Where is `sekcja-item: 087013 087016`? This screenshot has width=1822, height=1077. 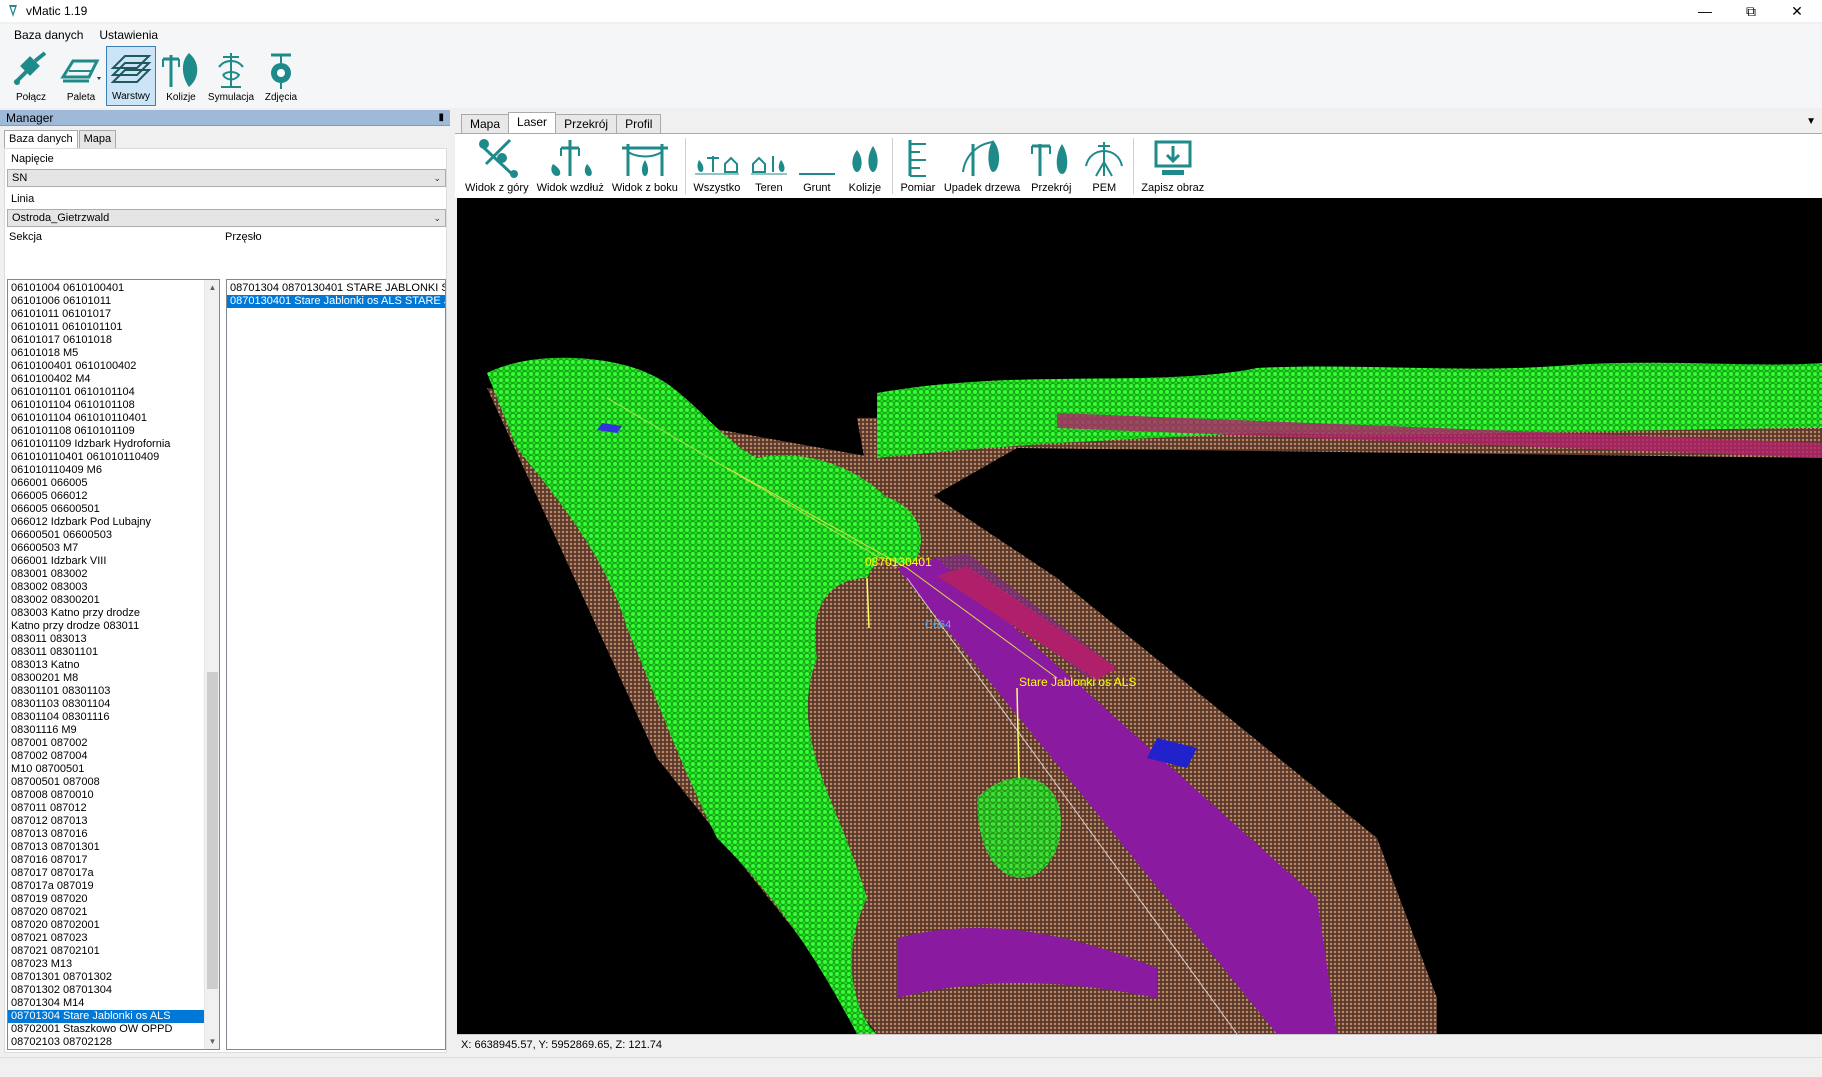
sekcja-item: 087013 087016 is located at coordinates (113, 834).